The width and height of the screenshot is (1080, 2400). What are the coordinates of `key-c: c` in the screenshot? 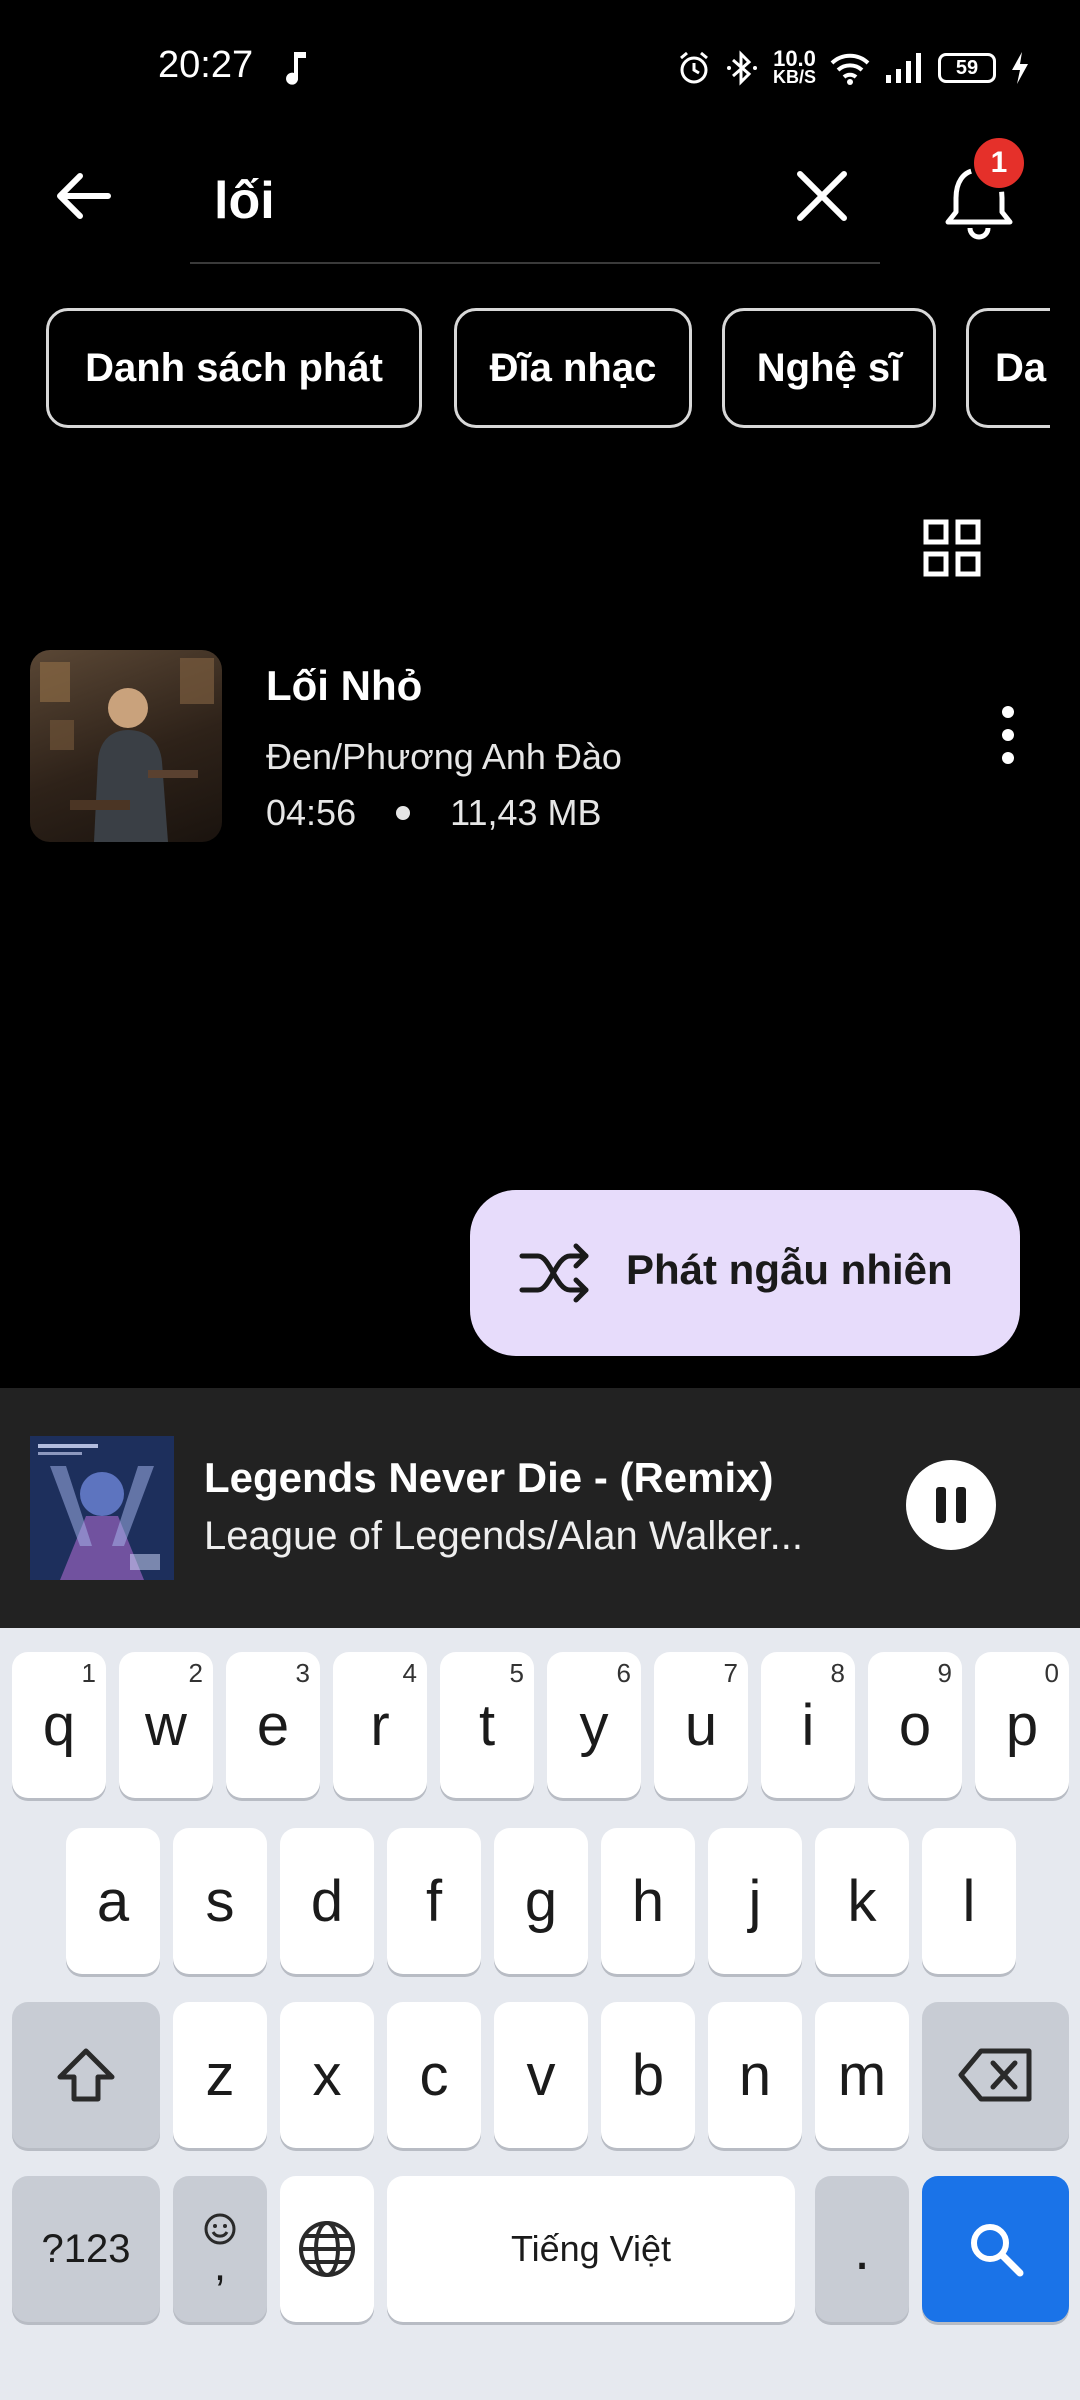 It's located at (434, 2075).